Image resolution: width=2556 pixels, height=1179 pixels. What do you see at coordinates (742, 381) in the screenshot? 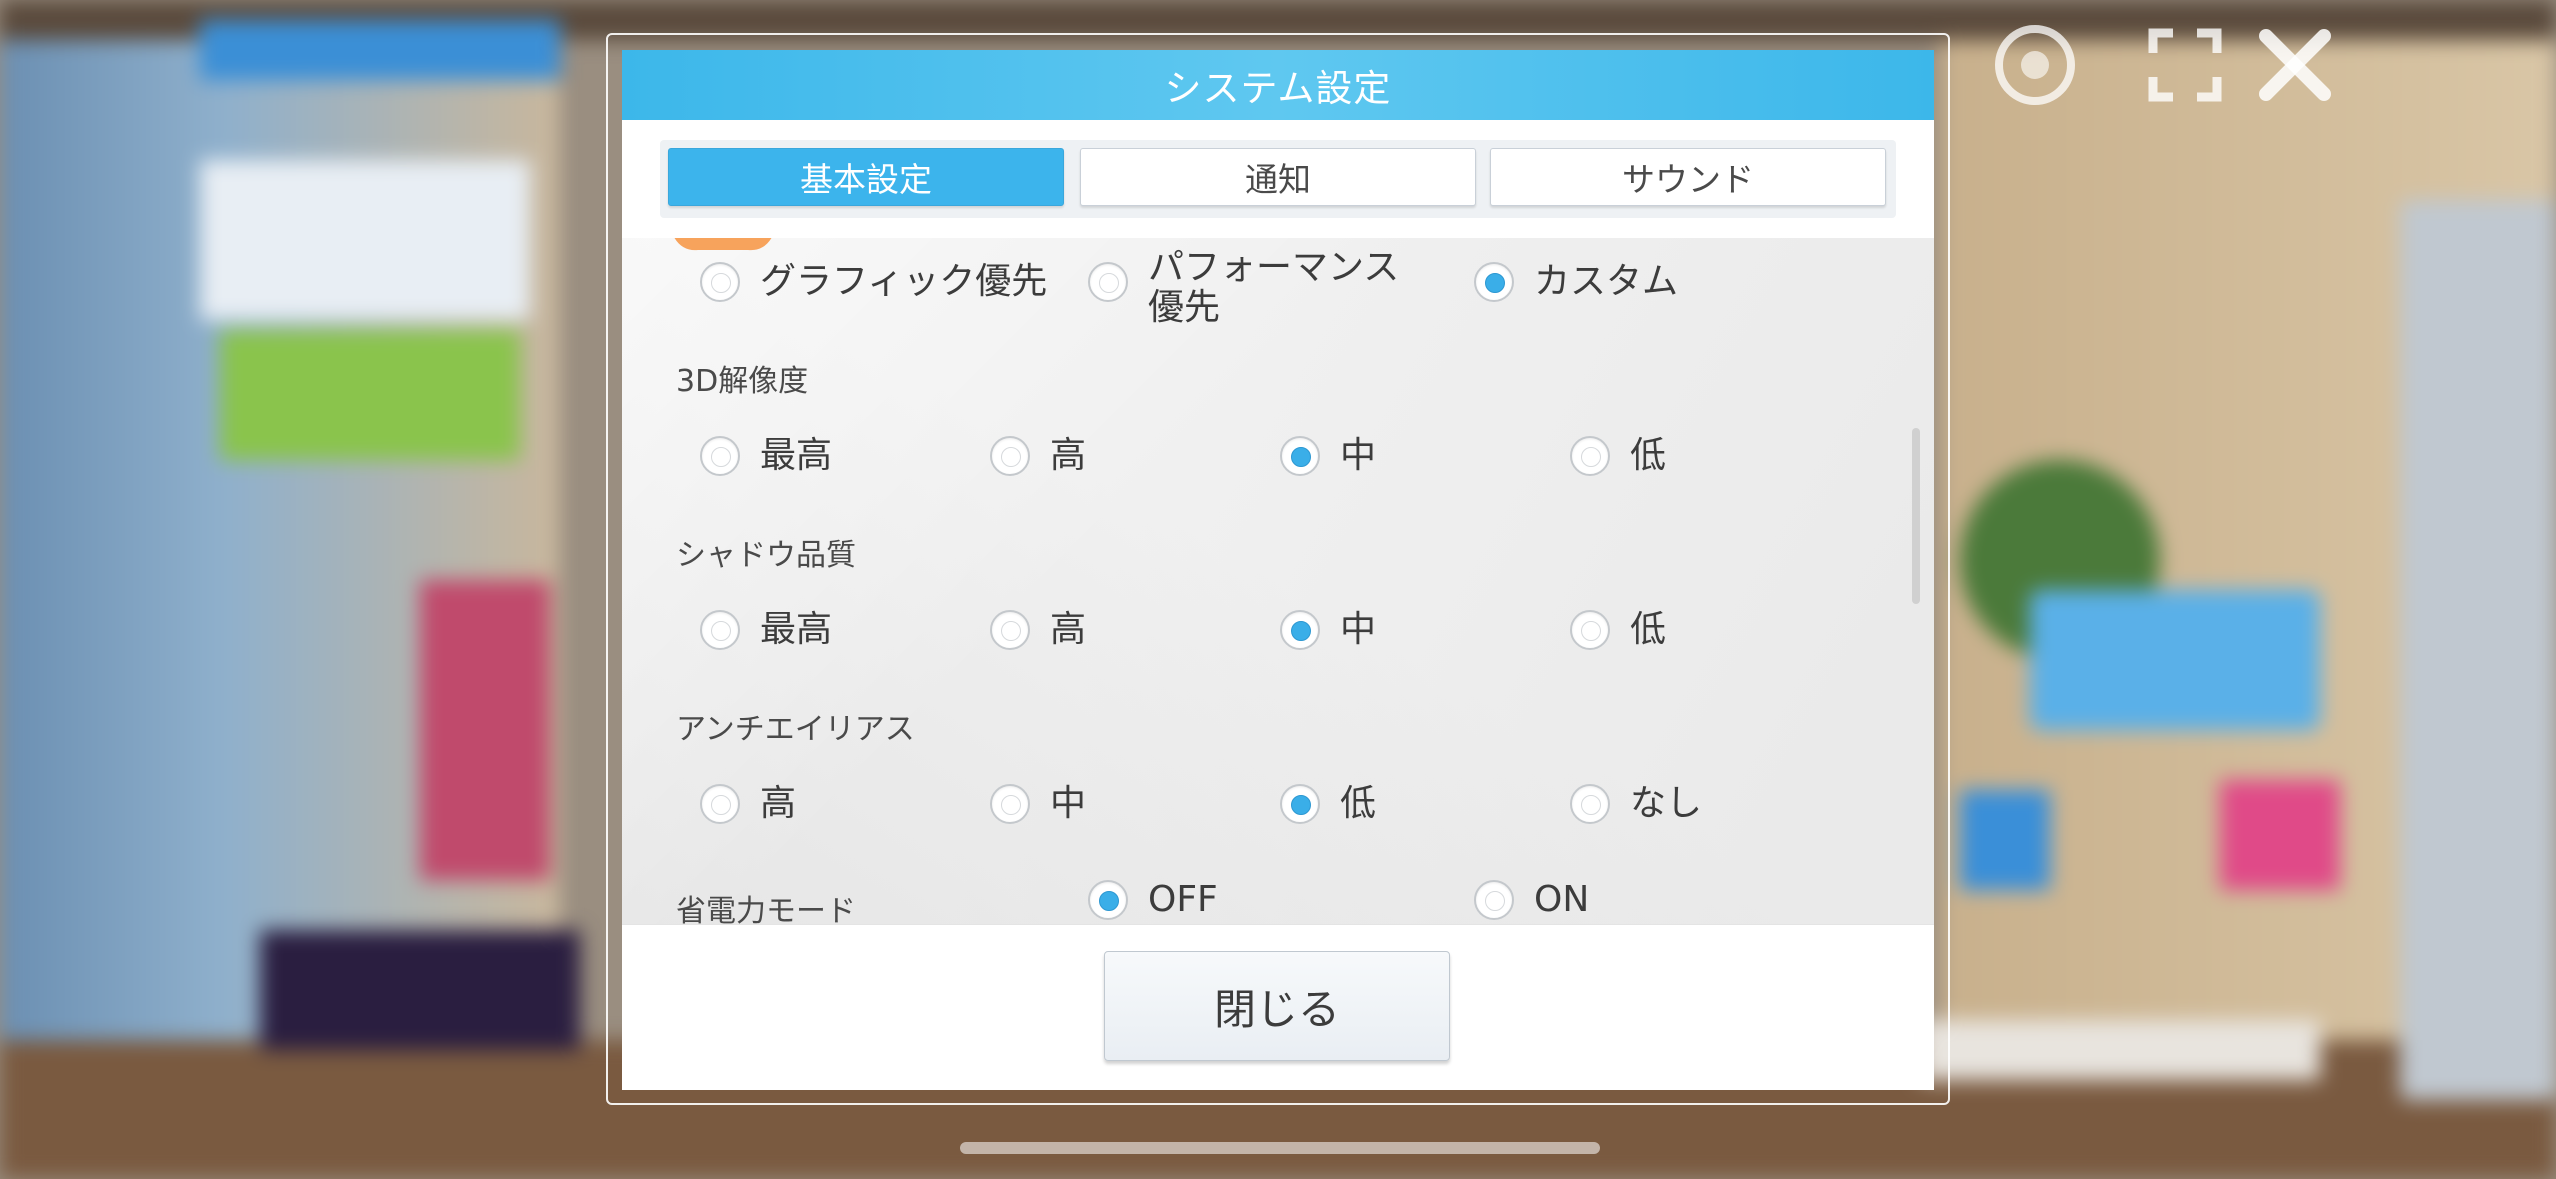
I see `resolution-3d-label: 3D解像度` at bounding box center [742, 381].